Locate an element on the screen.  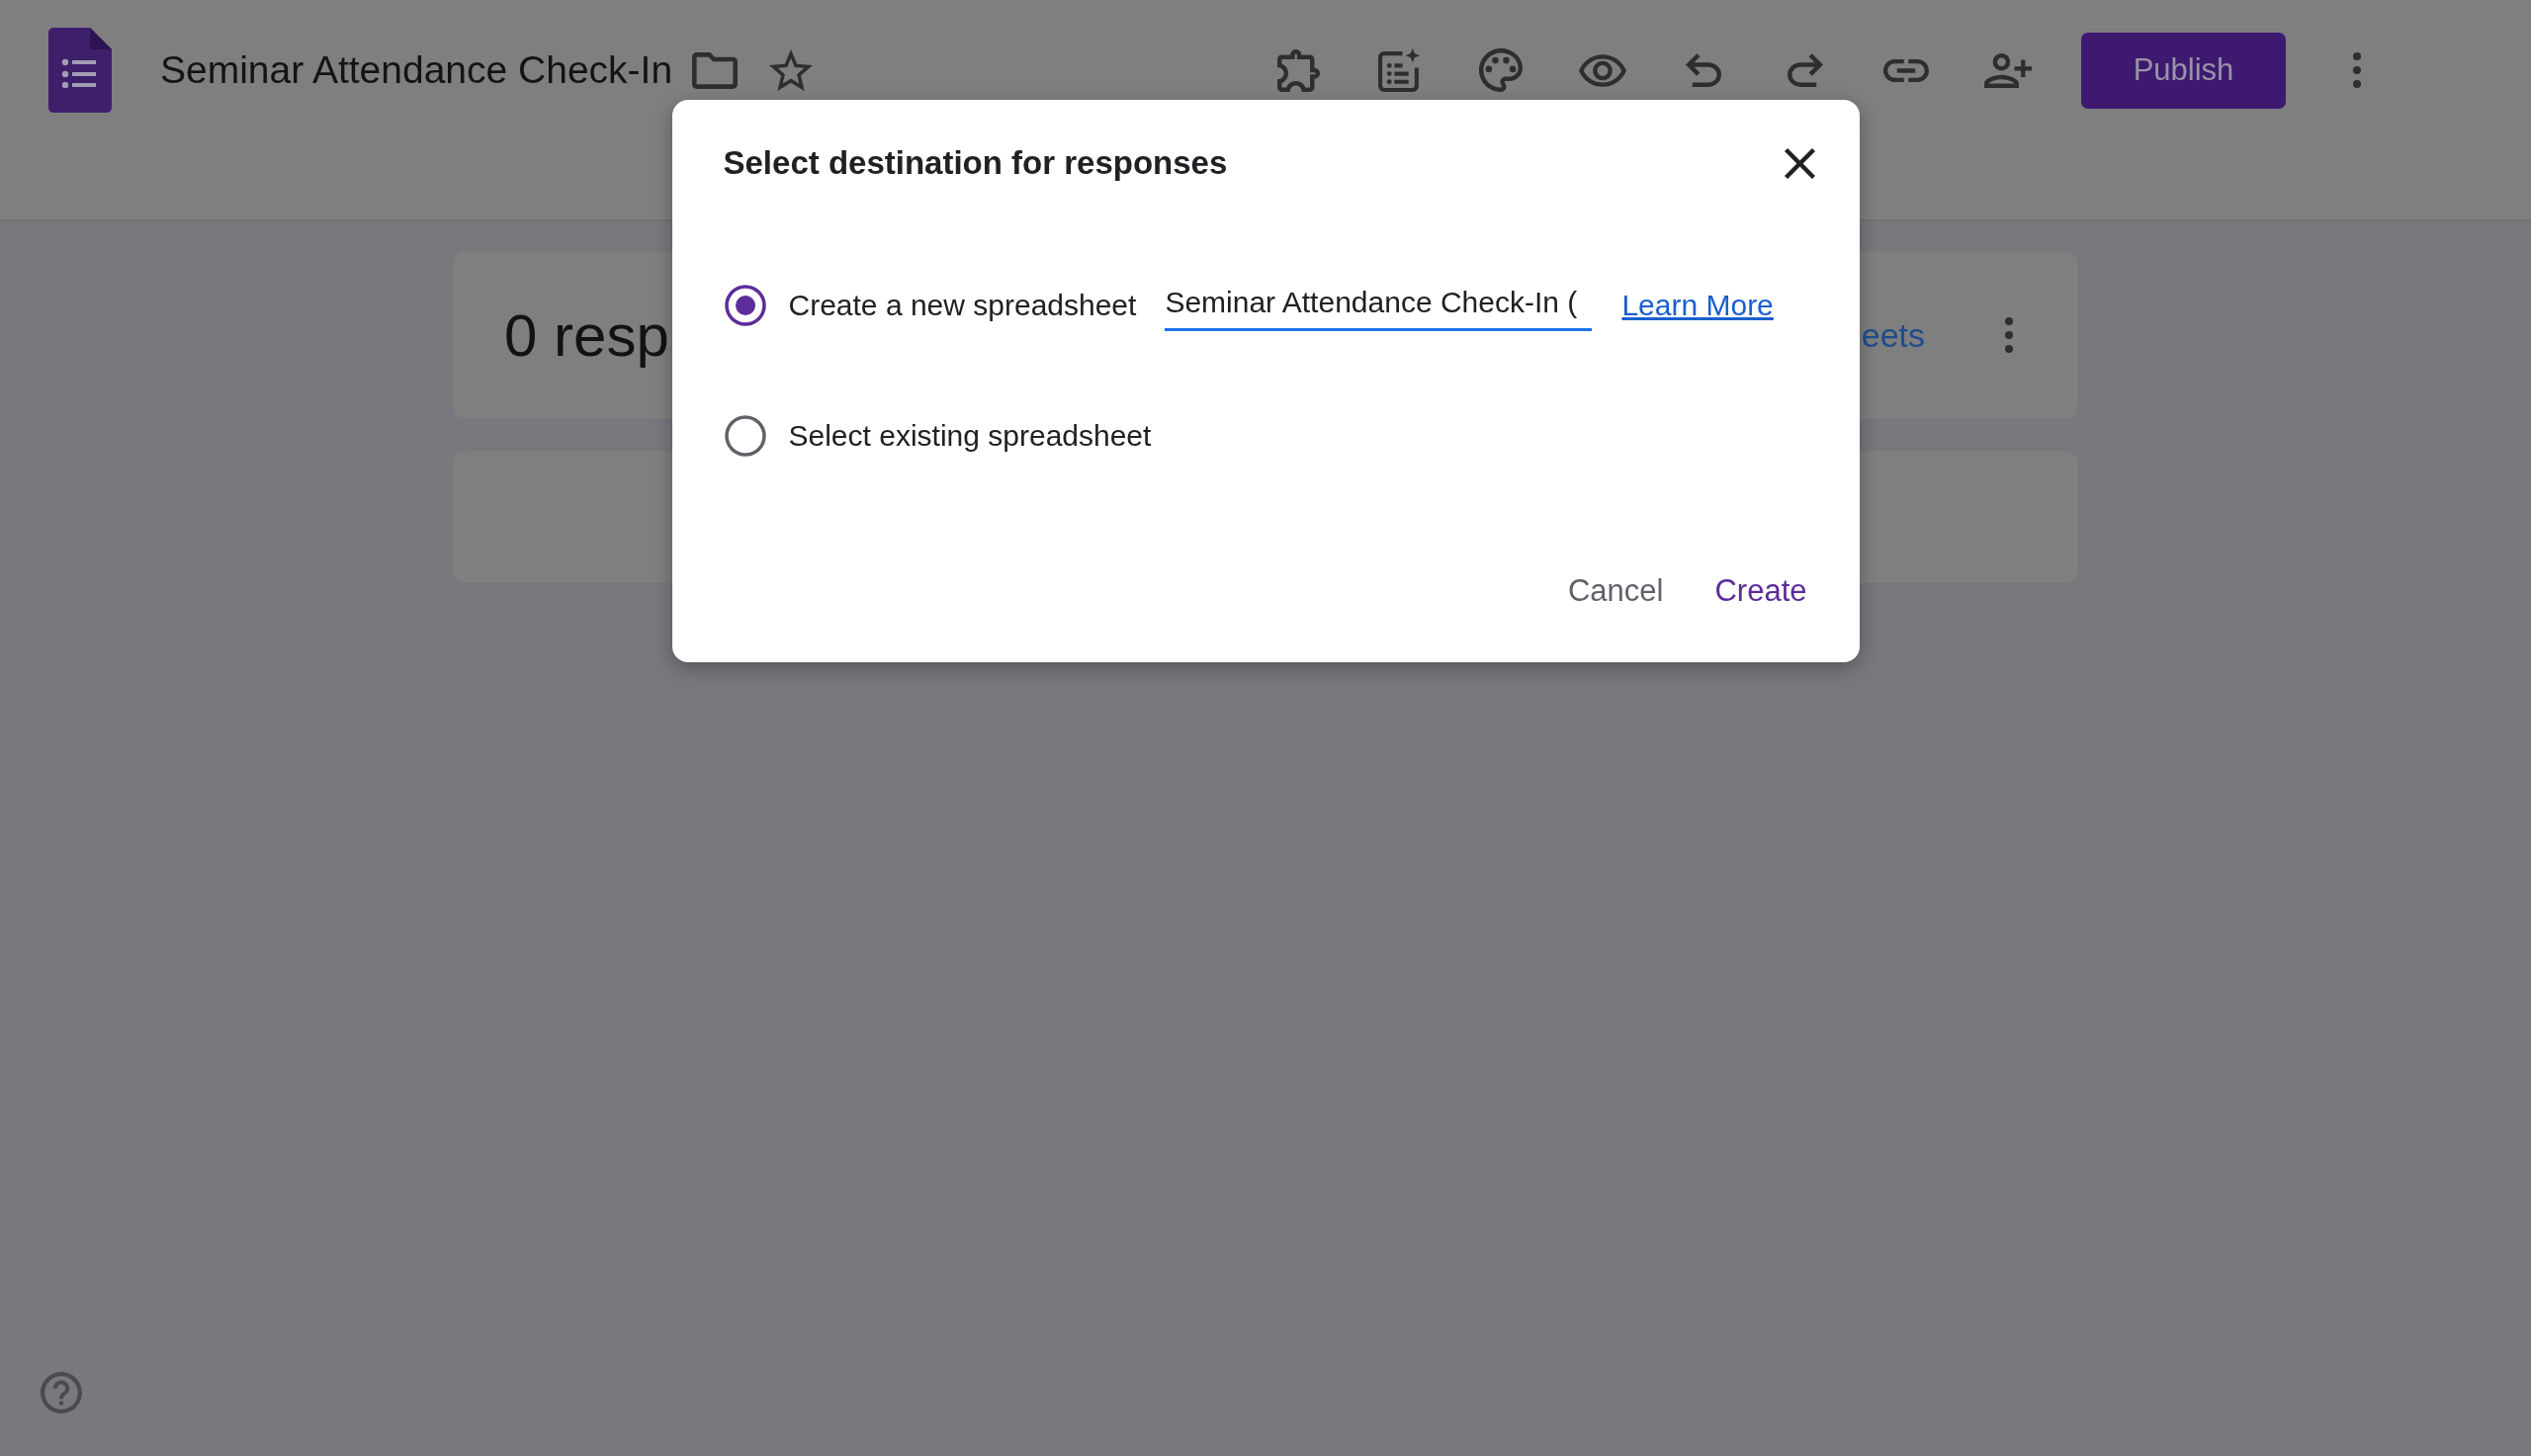
cancel-button: Cancel is located at coordinates (1616, 591).